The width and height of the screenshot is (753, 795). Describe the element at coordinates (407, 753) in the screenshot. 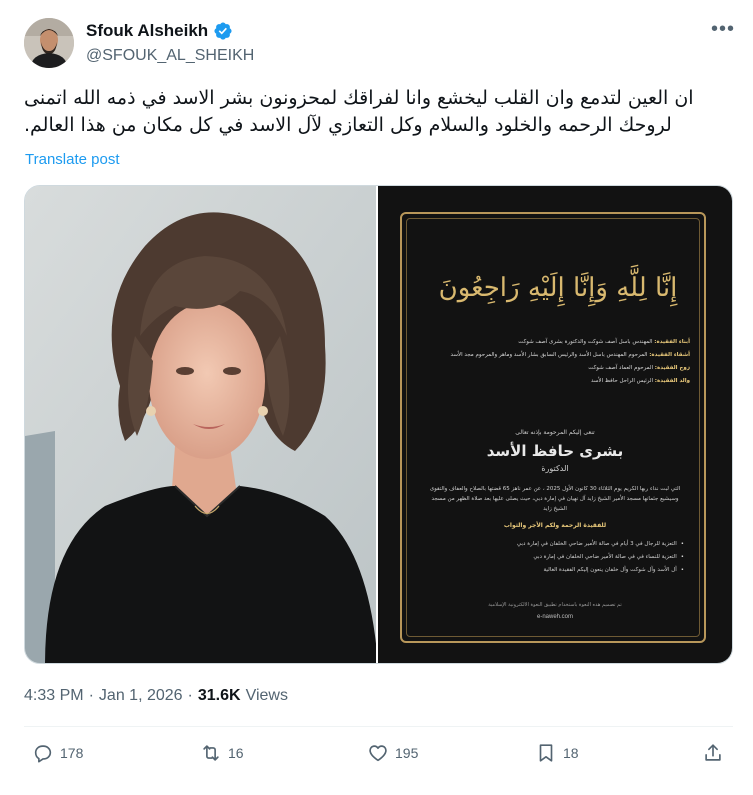

I see `like-count: 195` at that location.